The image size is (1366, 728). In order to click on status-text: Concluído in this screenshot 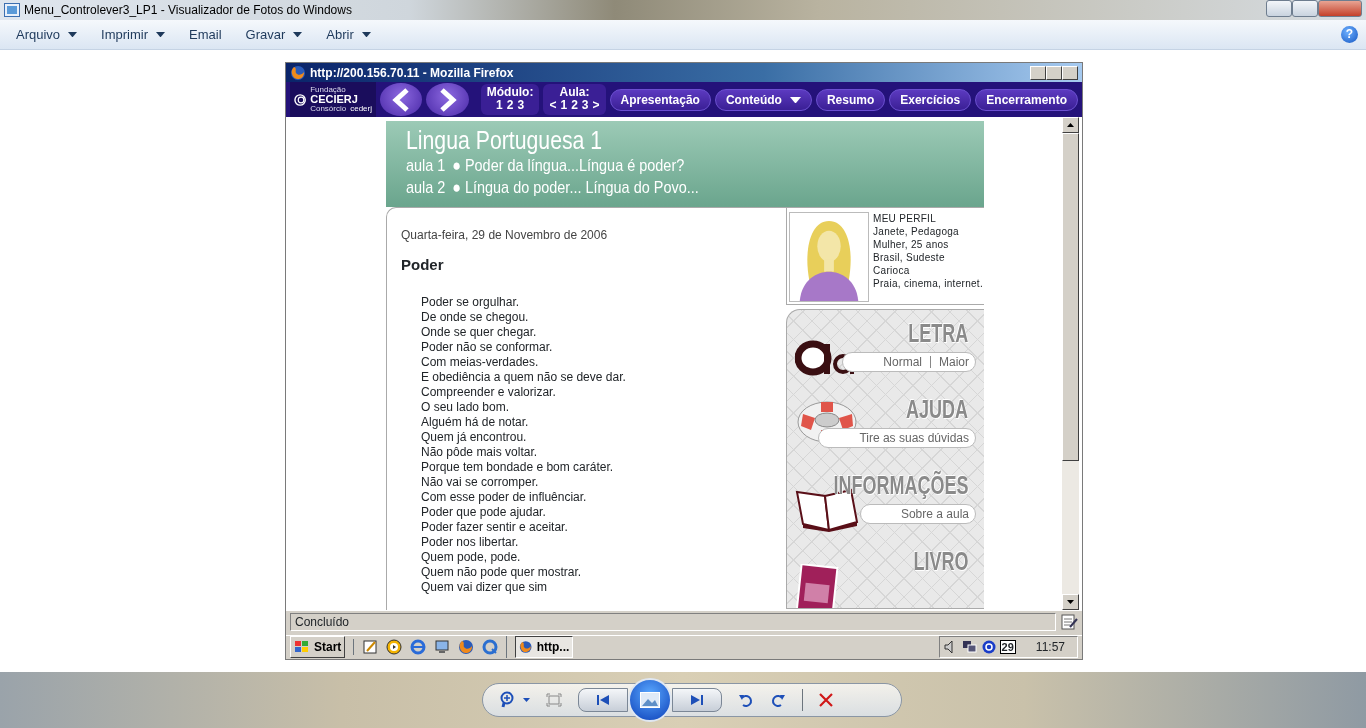, I will do `click(322, 621)`.